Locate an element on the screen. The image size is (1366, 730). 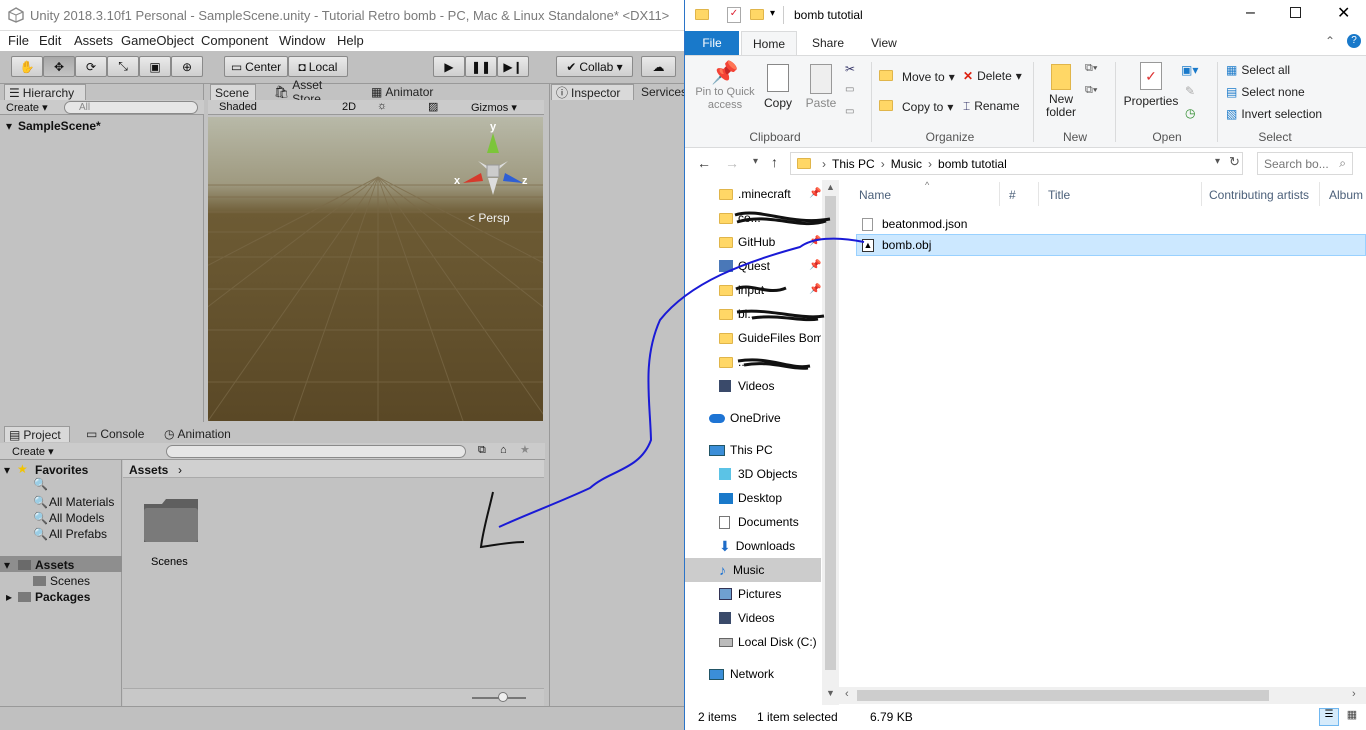
forward-arrow-icon: → is located at coordinates (732, 163).